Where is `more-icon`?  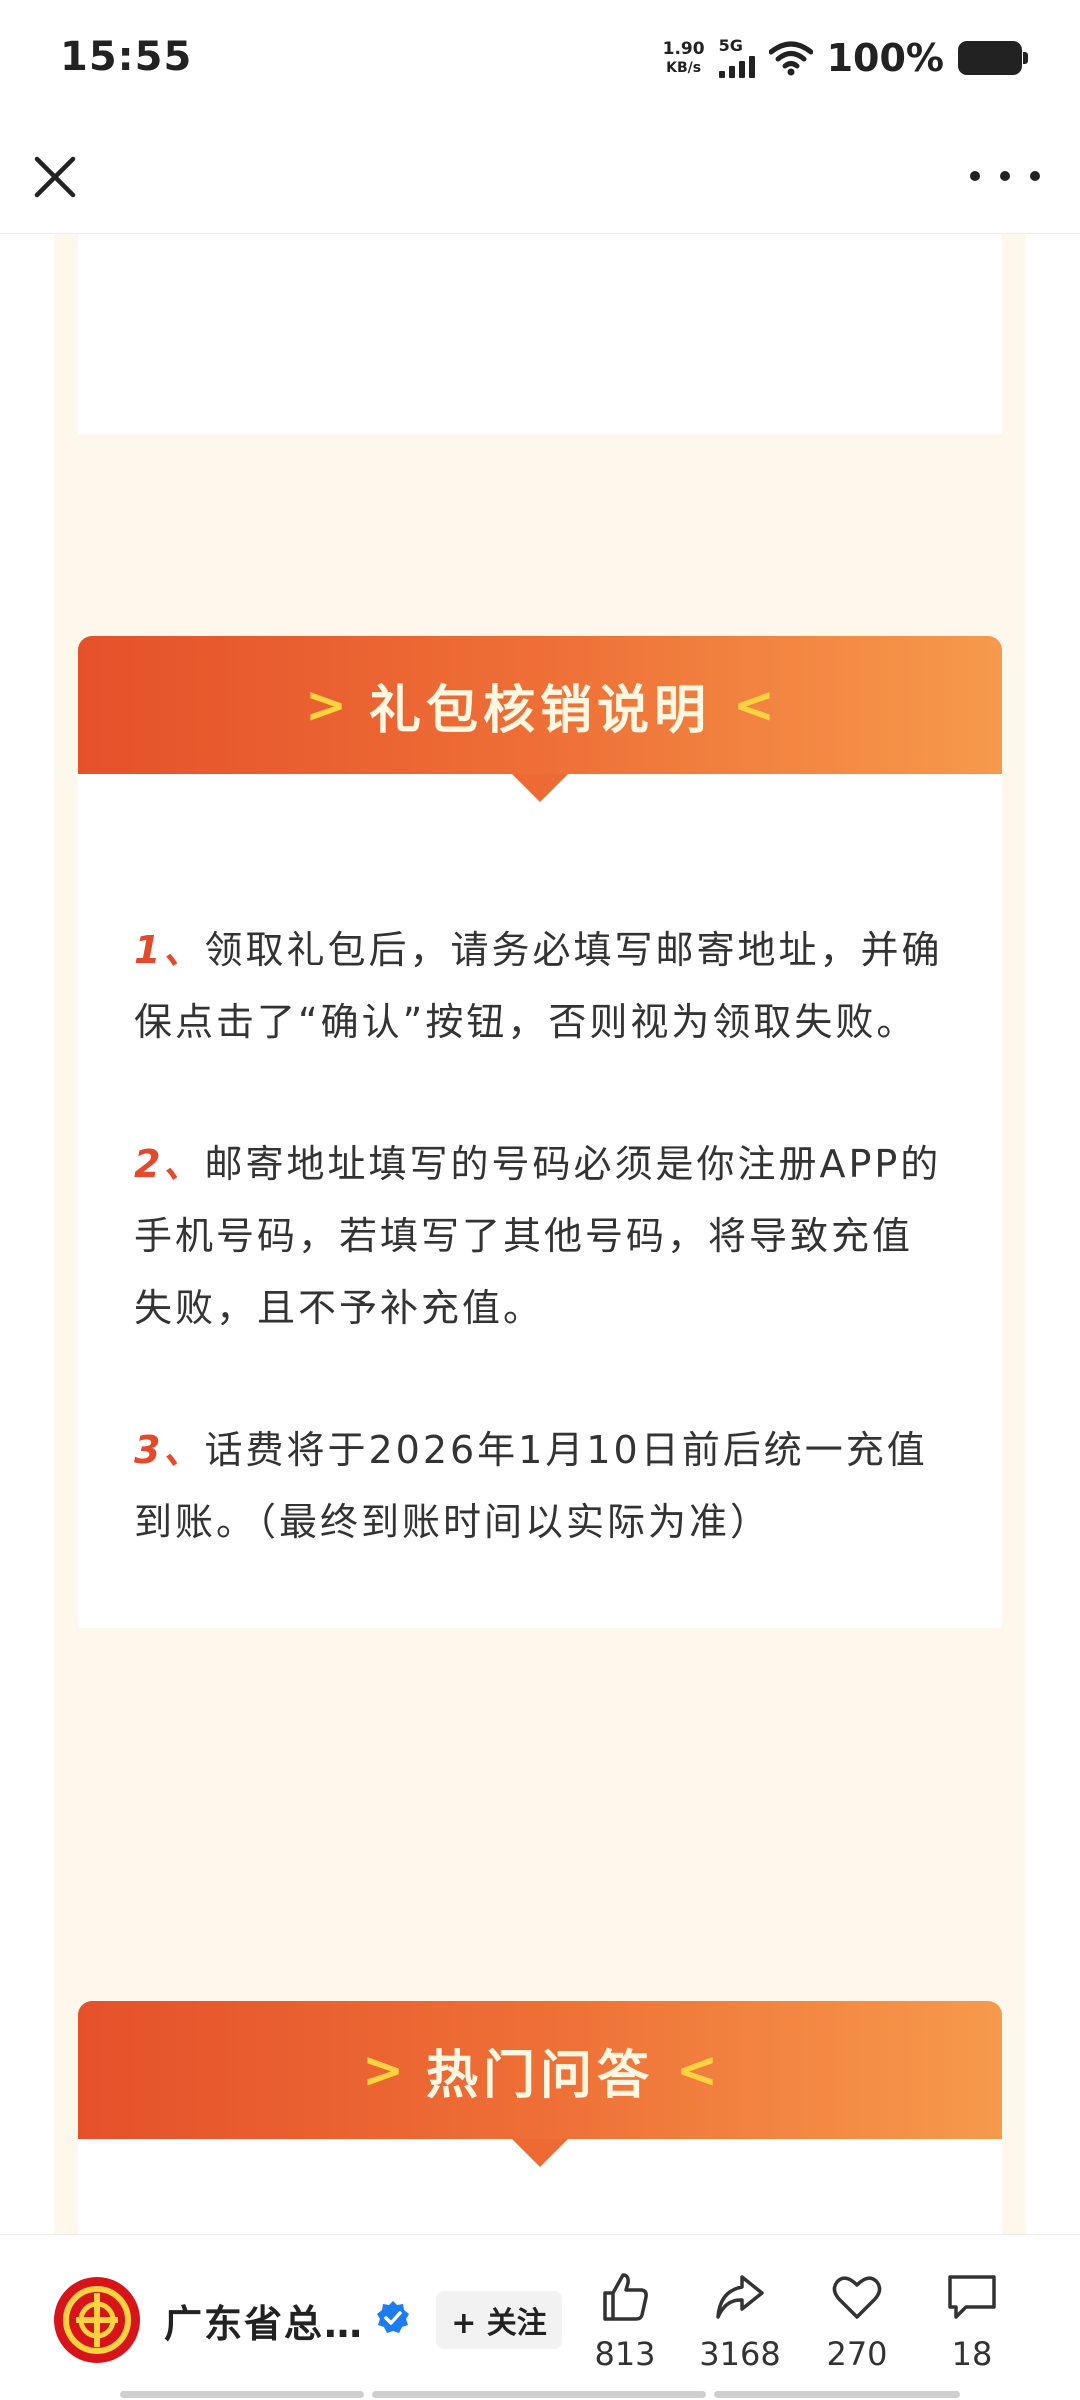
more-icon is located at coordinates (975, 176).